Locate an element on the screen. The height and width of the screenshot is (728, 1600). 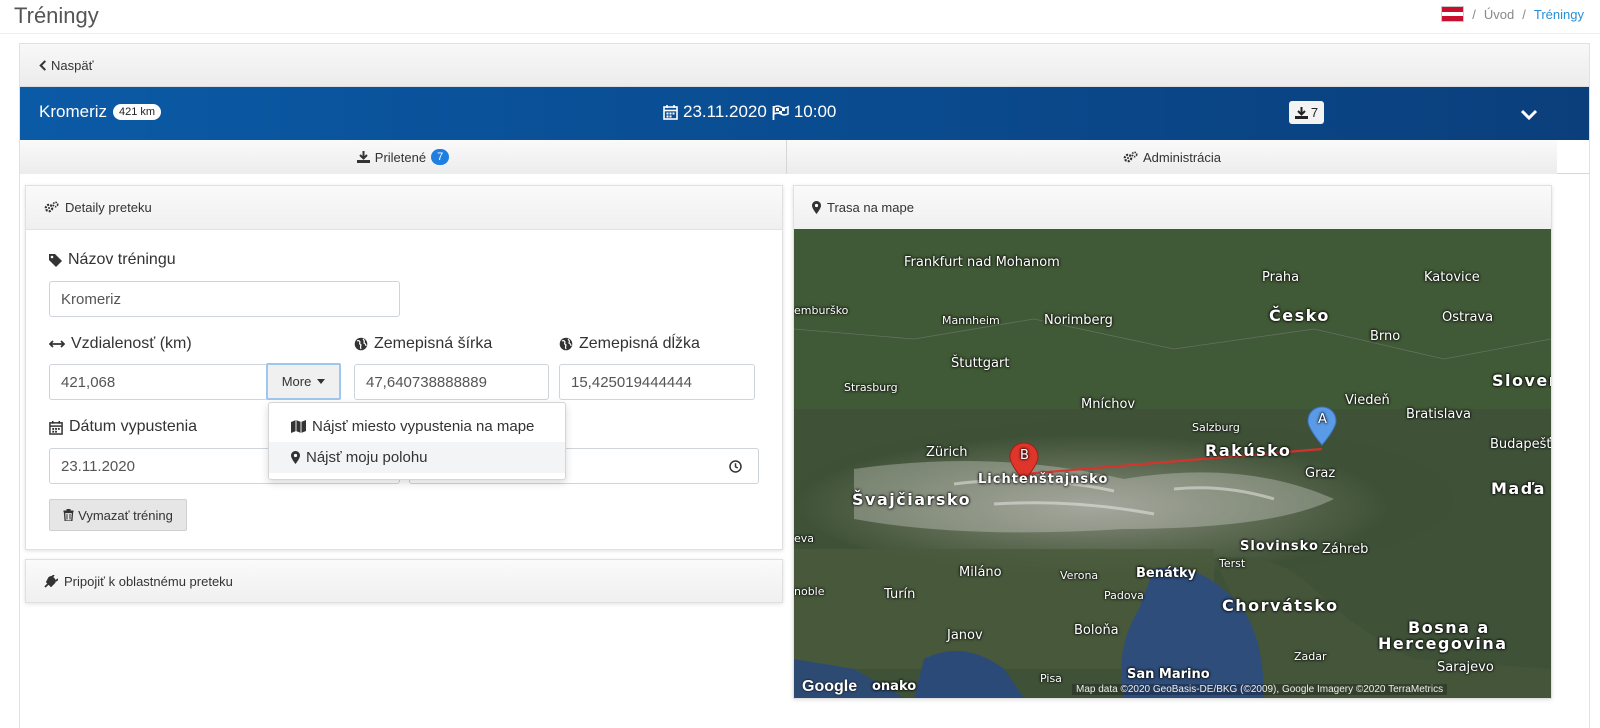
map-label-salzburg: Salzburg is located at coordinates (1216, 427).